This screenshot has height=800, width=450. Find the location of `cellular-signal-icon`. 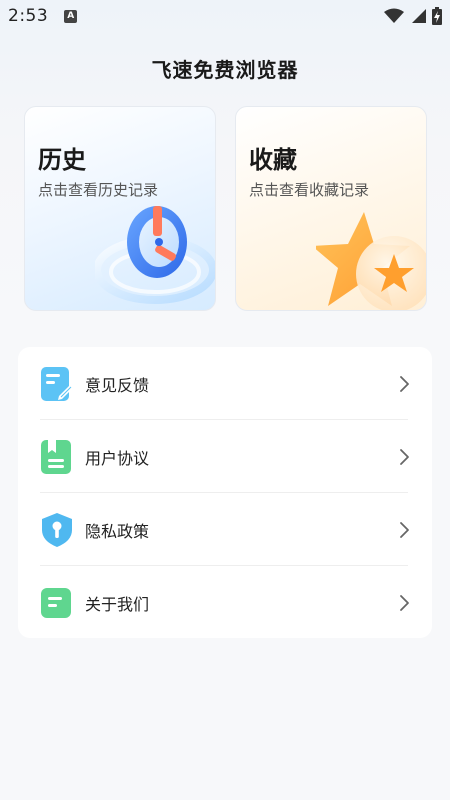

cellular-signal-icon is located at coordinates (419, 16).